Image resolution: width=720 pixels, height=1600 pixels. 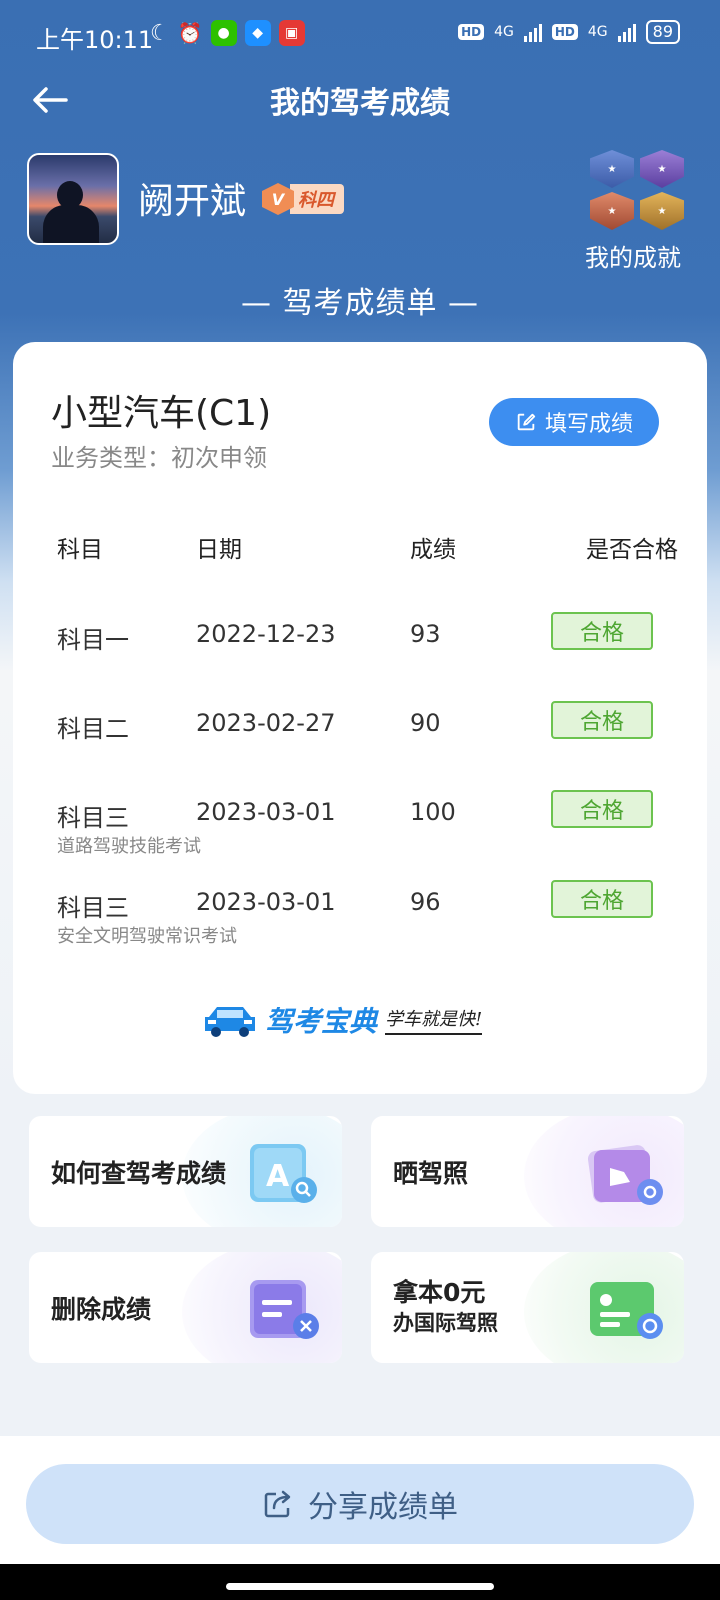 I want to click on tile-query-score: 如何查驾考成绩 A, so click(x=185, y=1171).